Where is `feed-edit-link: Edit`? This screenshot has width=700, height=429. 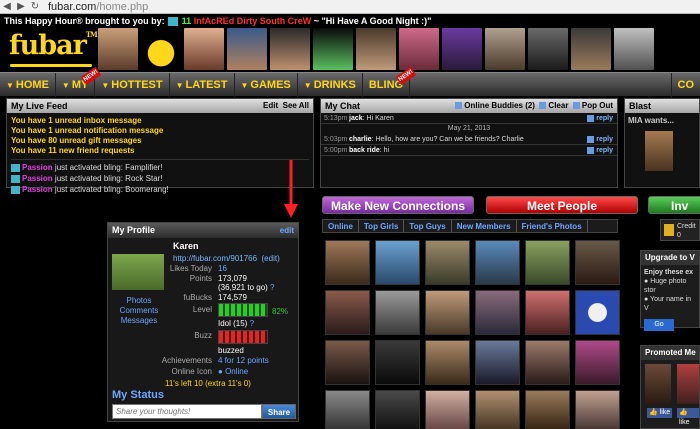 feed-edit-link: Edit is located at coordinates (270, 105).